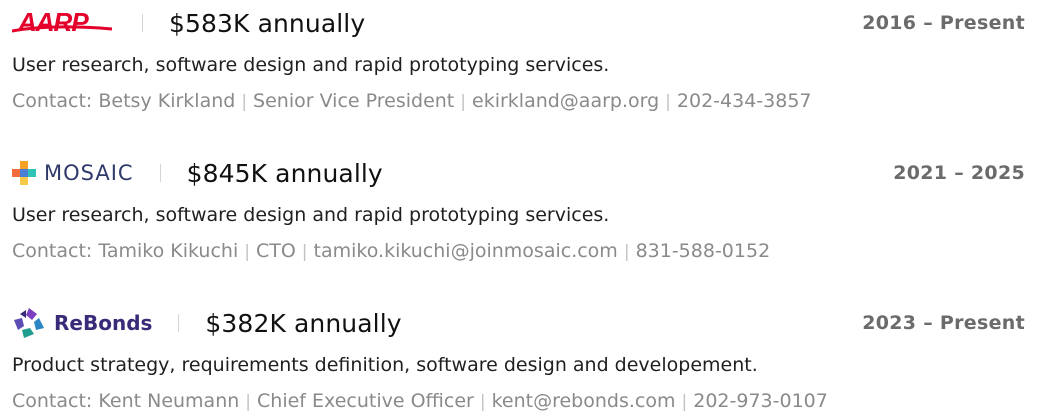  What do you see at coordinates (29, 323) in the screenshot?
I see `rebonds-logo-icon` at bounding box center [29, 323].